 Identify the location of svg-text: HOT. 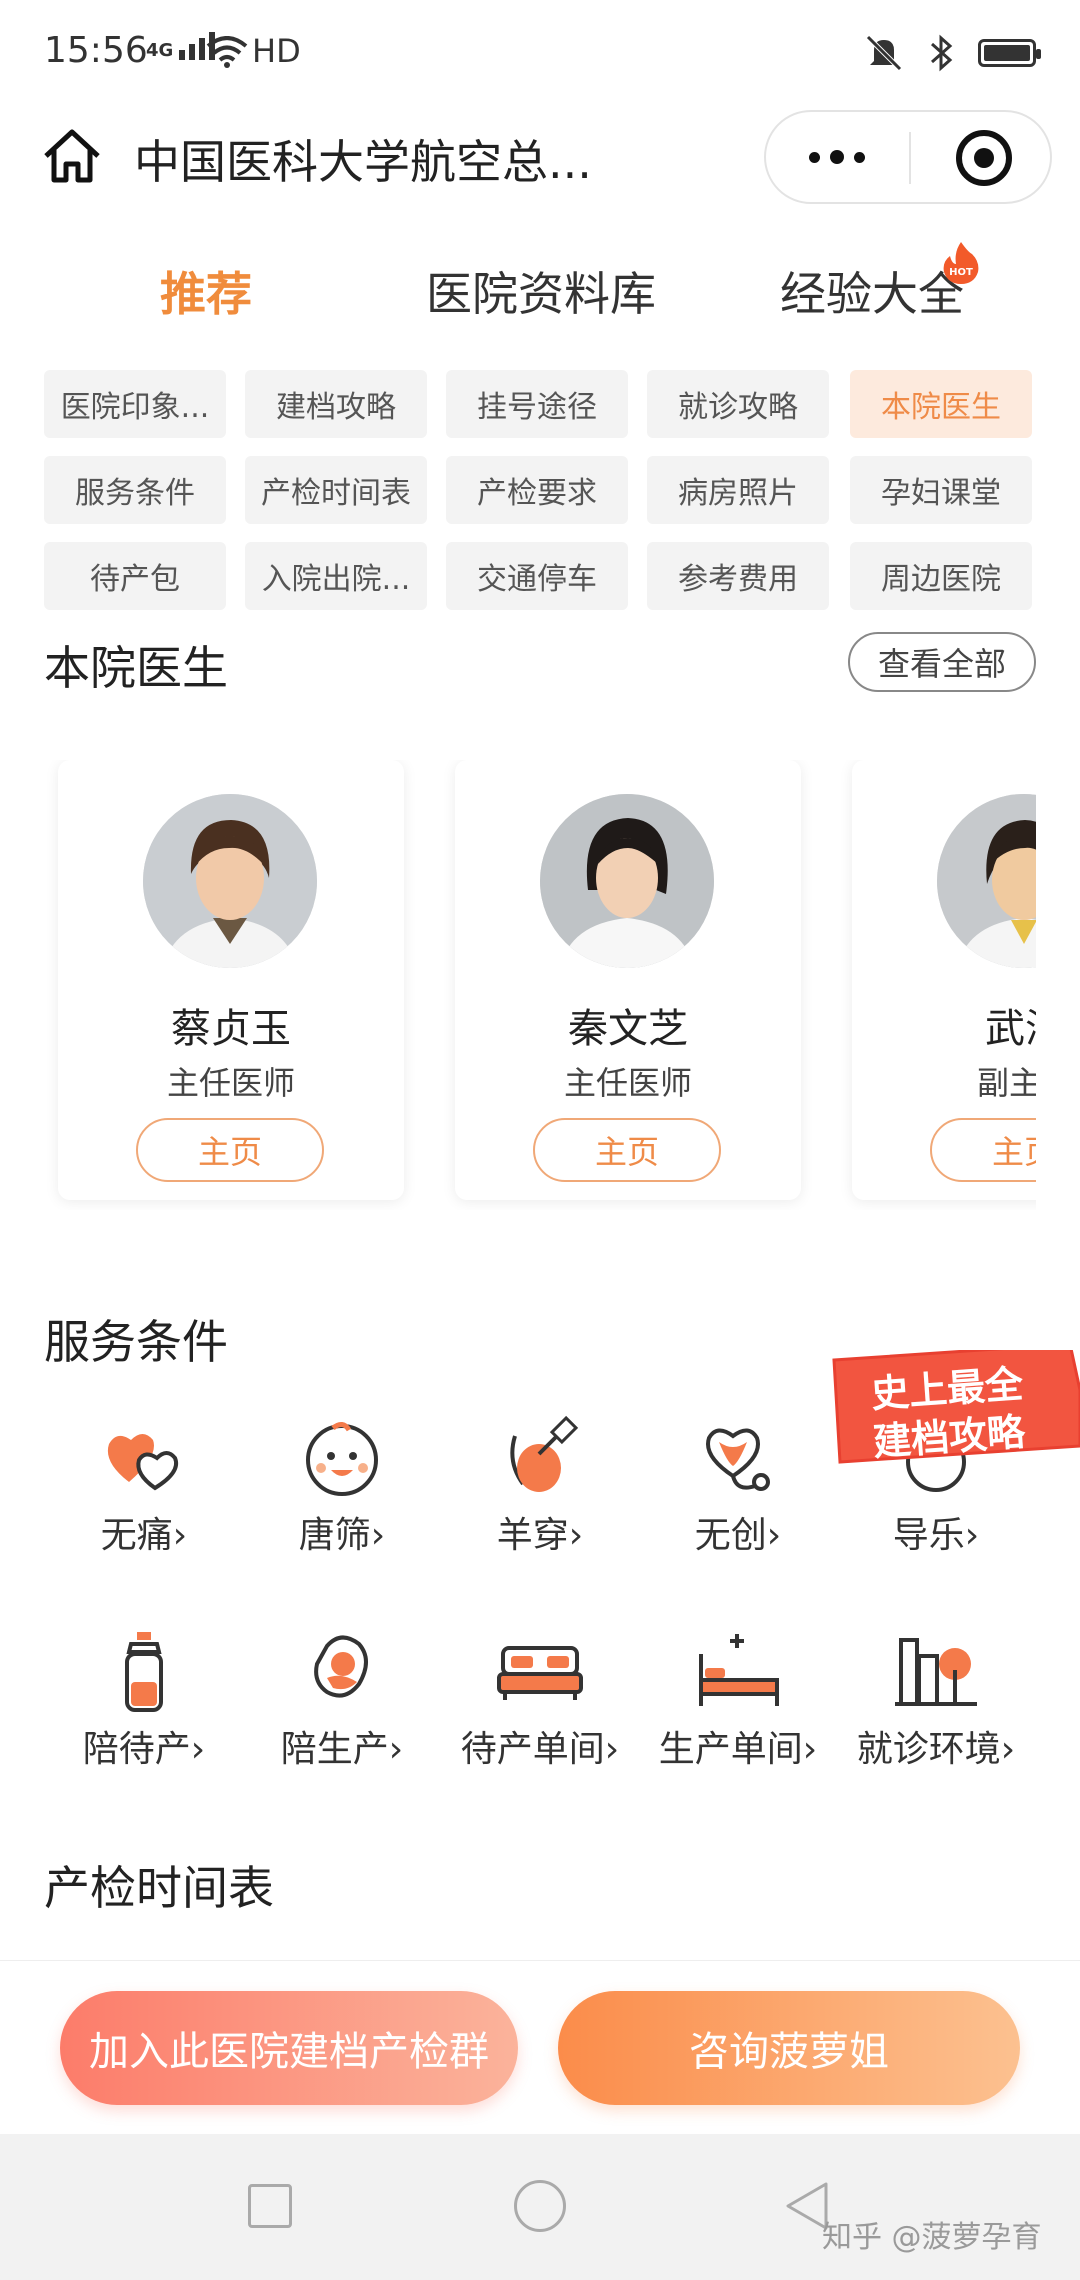
(961, 272).